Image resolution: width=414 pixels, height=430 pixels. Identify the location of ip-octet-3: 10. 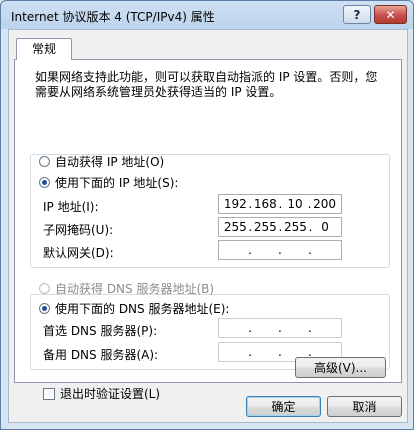
(295, 204).